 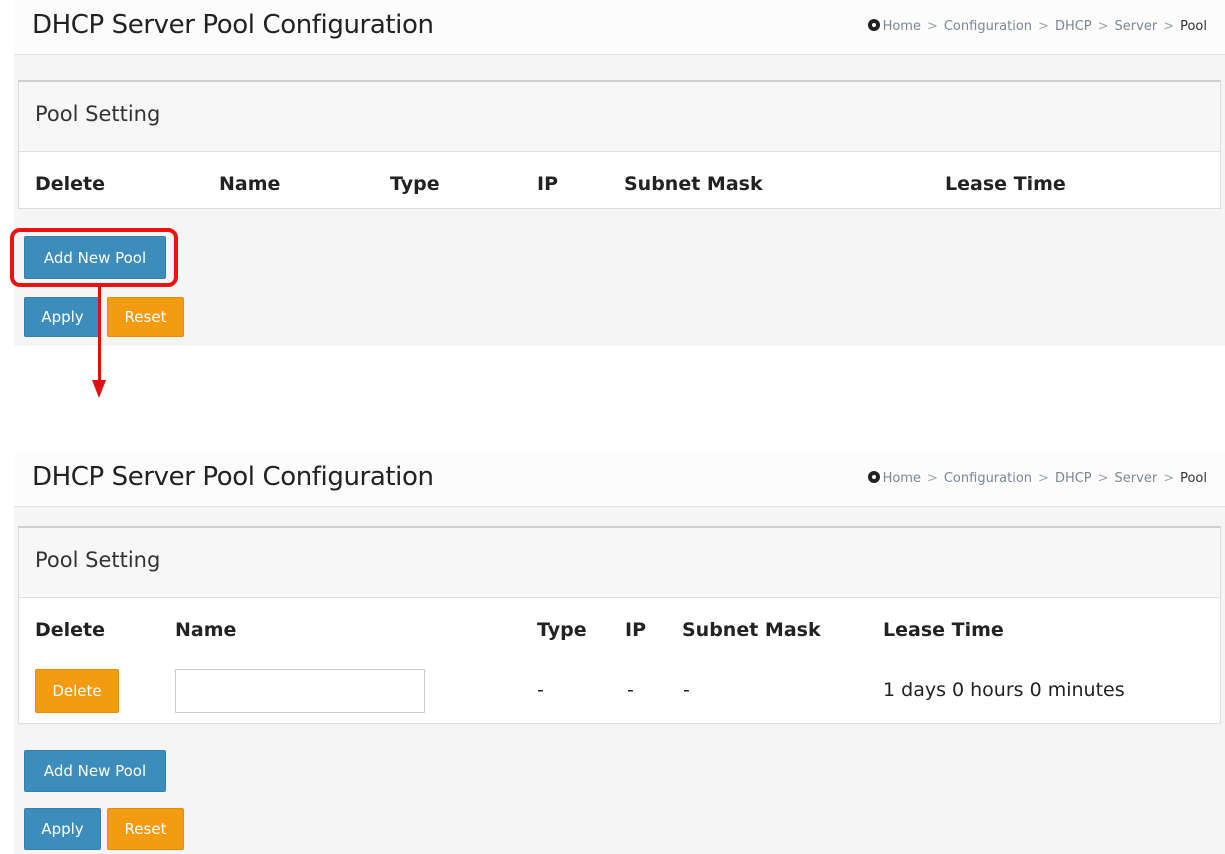 I want to click on arrow-line, so click(x=99, y=333).